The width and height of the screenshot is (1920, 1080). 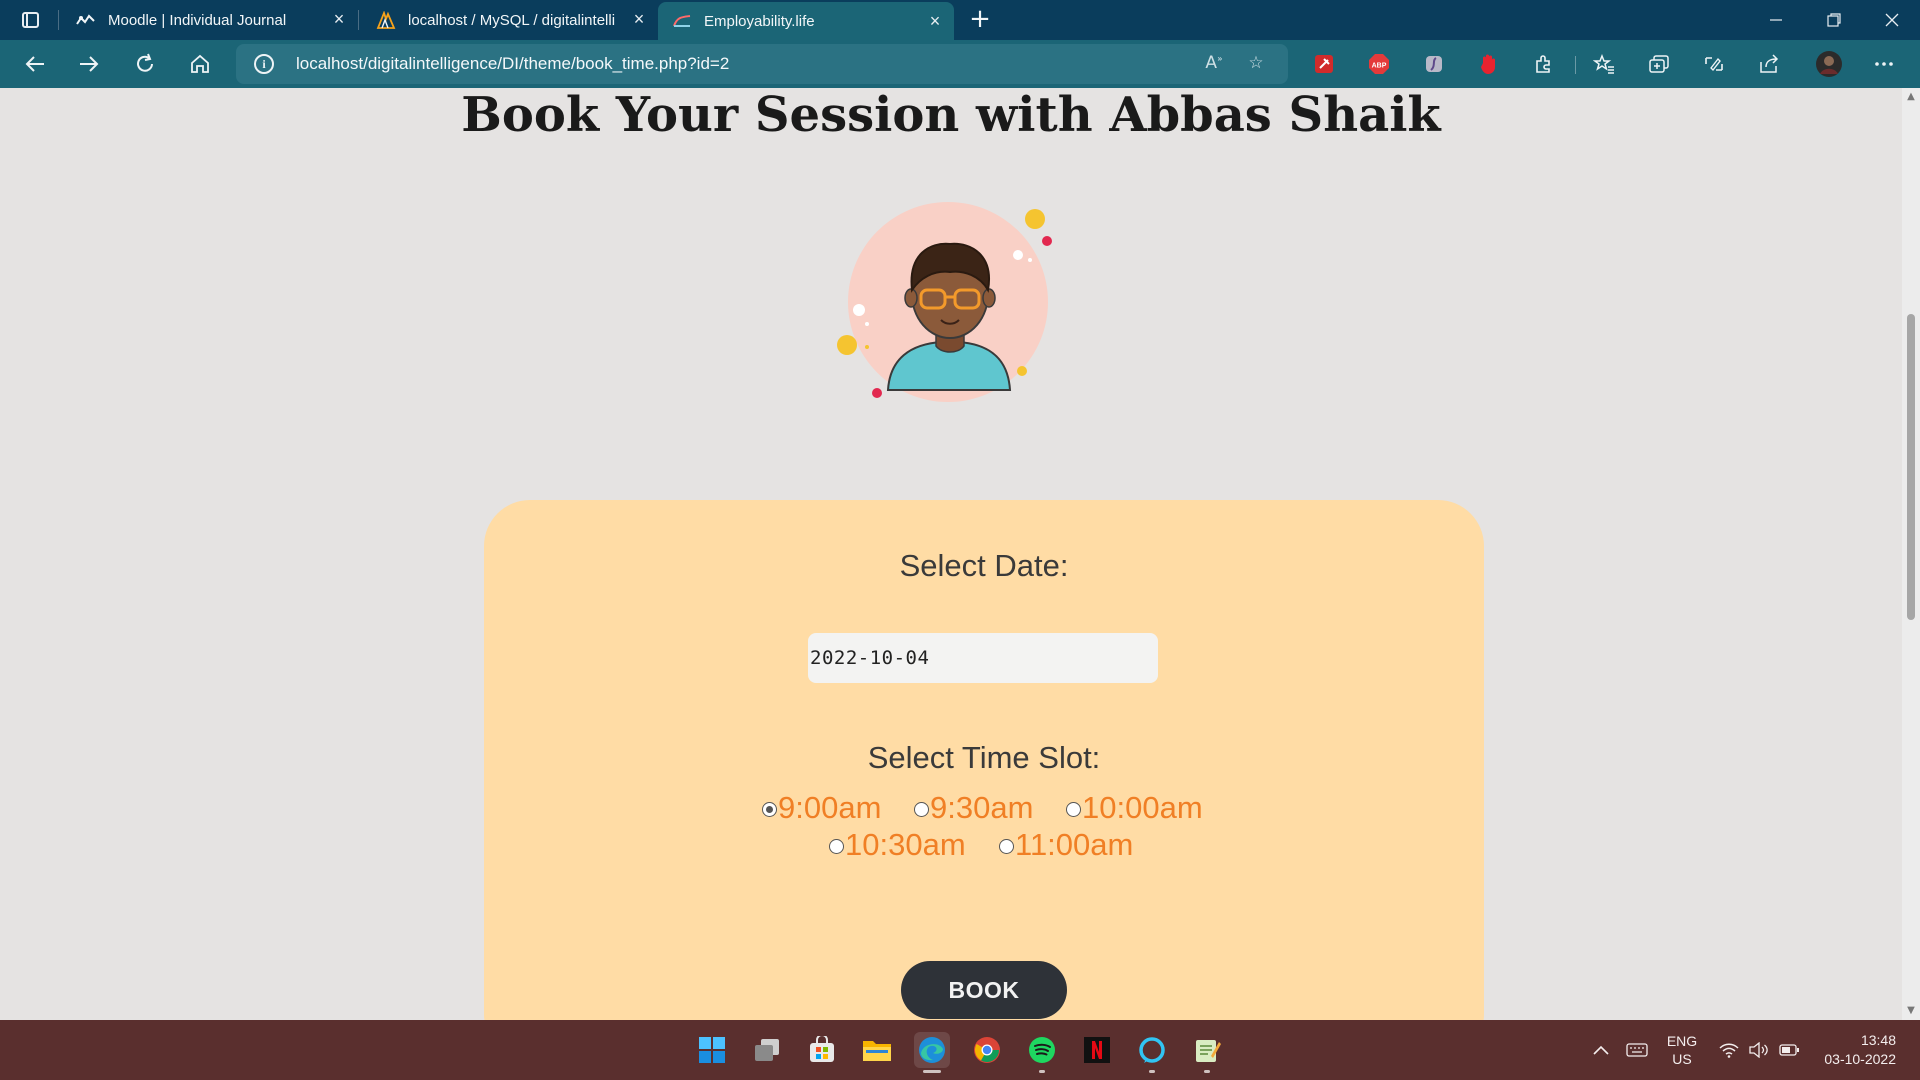 I want to click on restore-button, so click(x=1834, y=20).